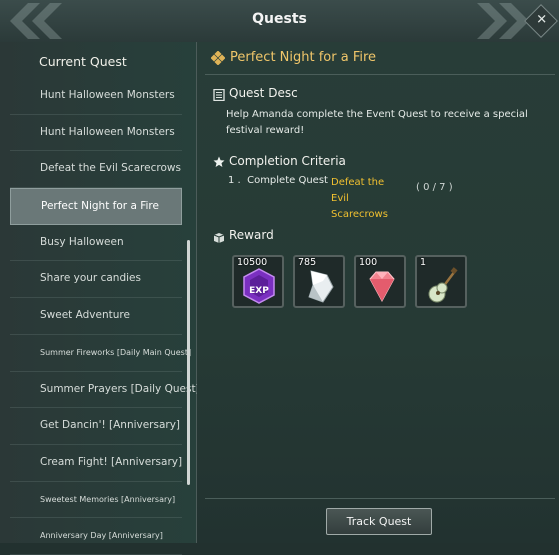 This screenshot has height=555, width=559. Describe the element at coordinates (379, 521) in the screenshot. I see `track-quest-button: Track Quest` at that location.